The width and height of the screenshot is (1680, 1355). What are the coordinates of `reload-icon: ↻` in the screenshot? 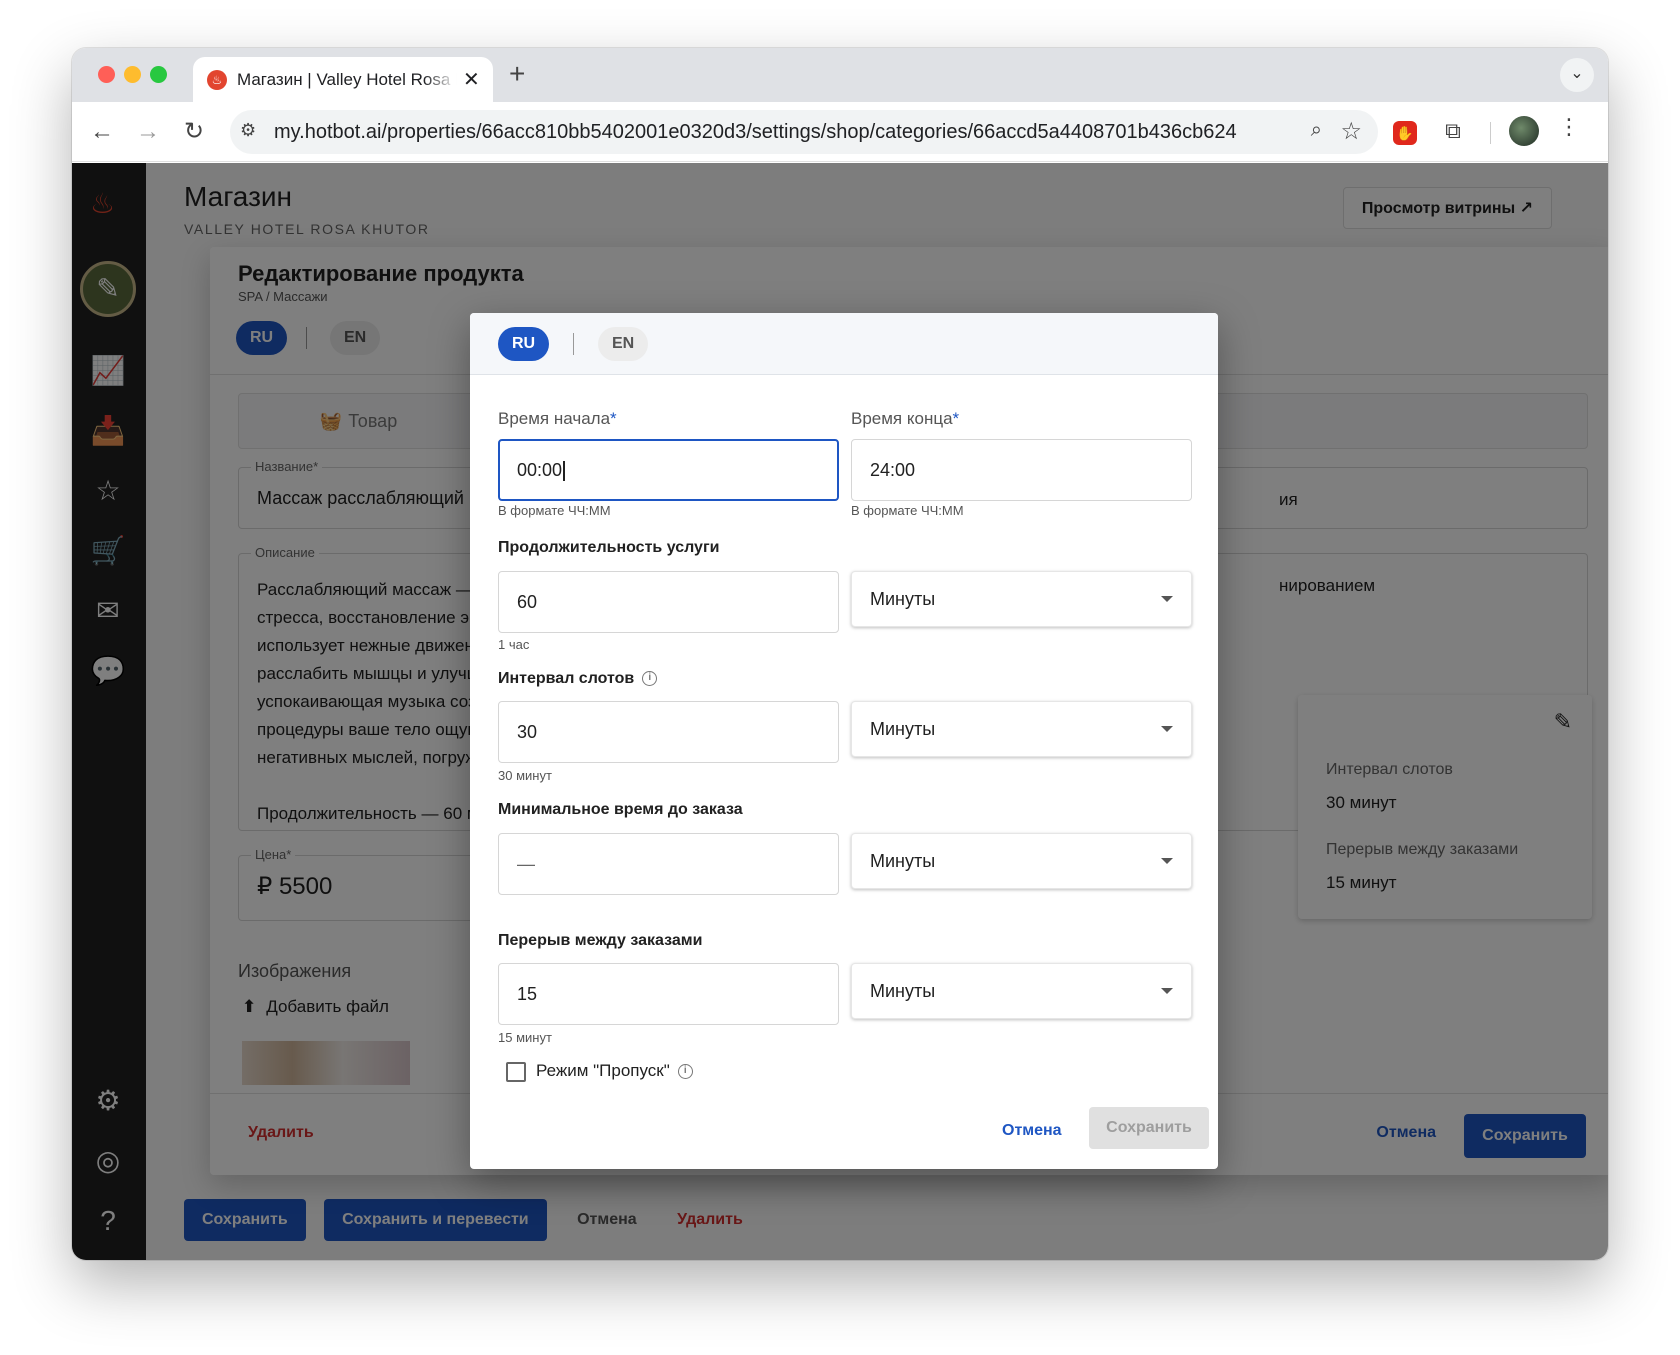 It's located at (194, 131).